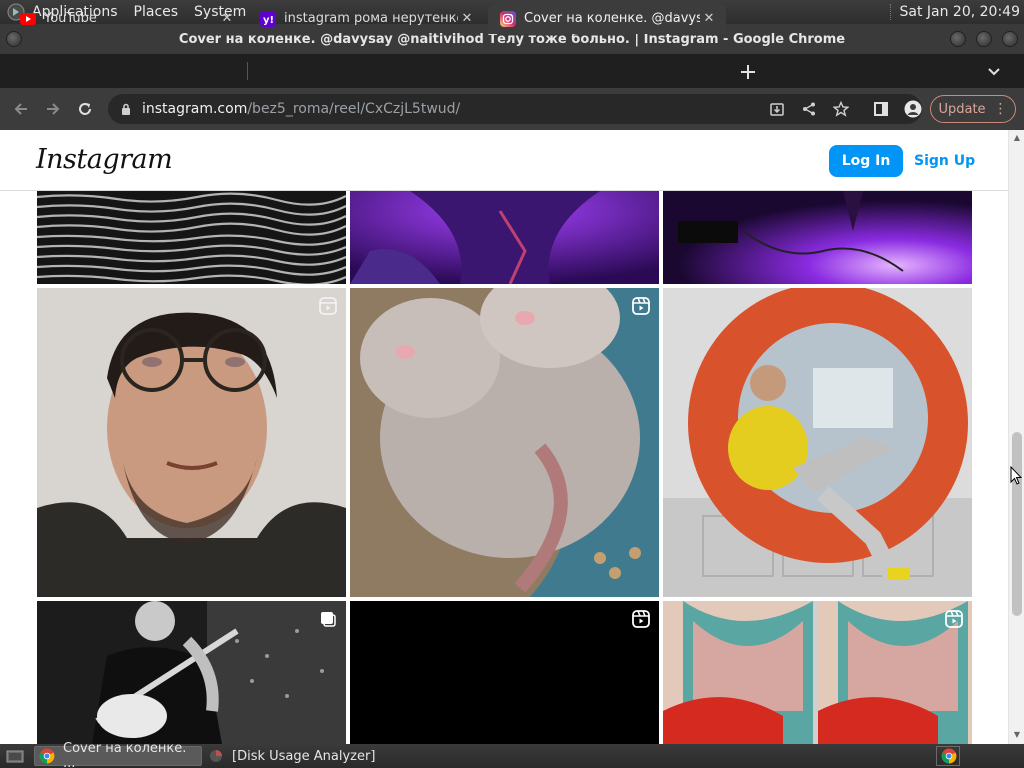 The image size is (1024, 768). What do you see at coordinates (354, 109) in the screenshot?
I see `url-path: /bez5_roma/reel/CxCzjL5twud/` at bounding box center [354, 109].